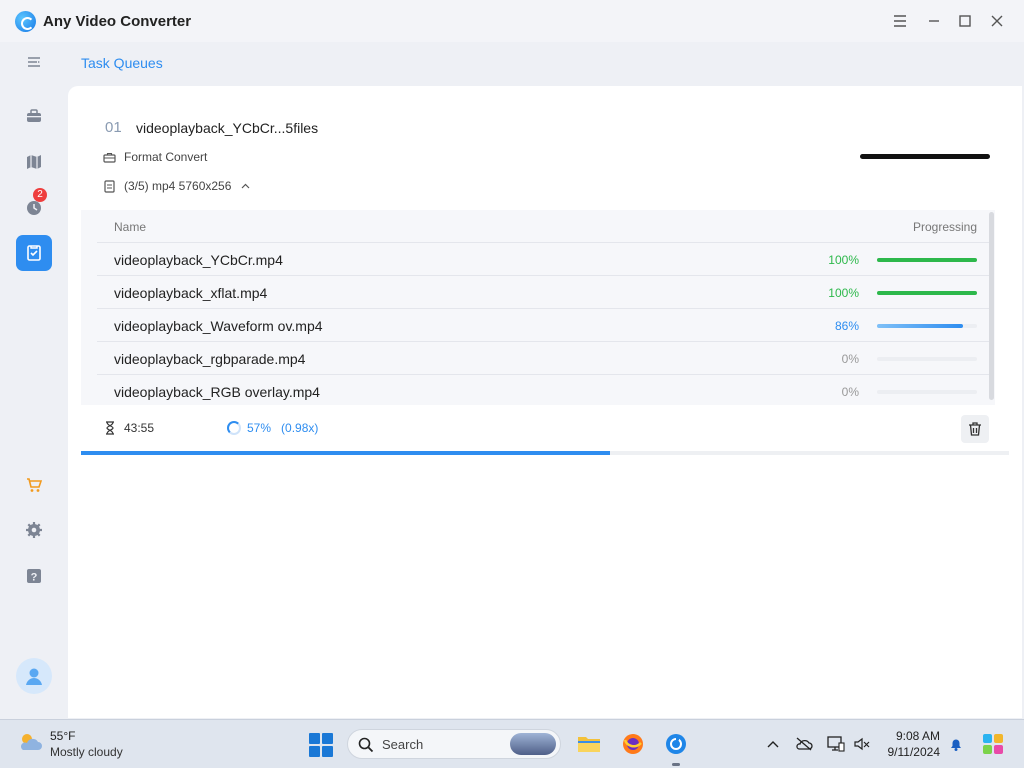 This screenshot has height=768, width=1024. I want to click on user-avatar, so click(34, 676).